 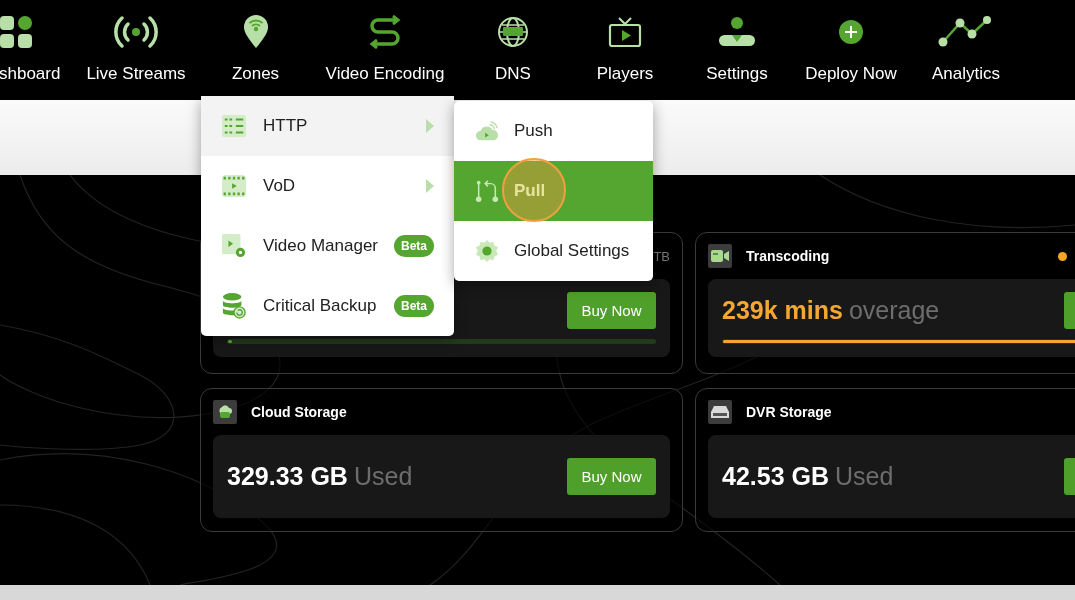 What do you see at coordinates (136, 32) in the screenshot?
I see `broadcast-icon` at bounding box center [136, 32].